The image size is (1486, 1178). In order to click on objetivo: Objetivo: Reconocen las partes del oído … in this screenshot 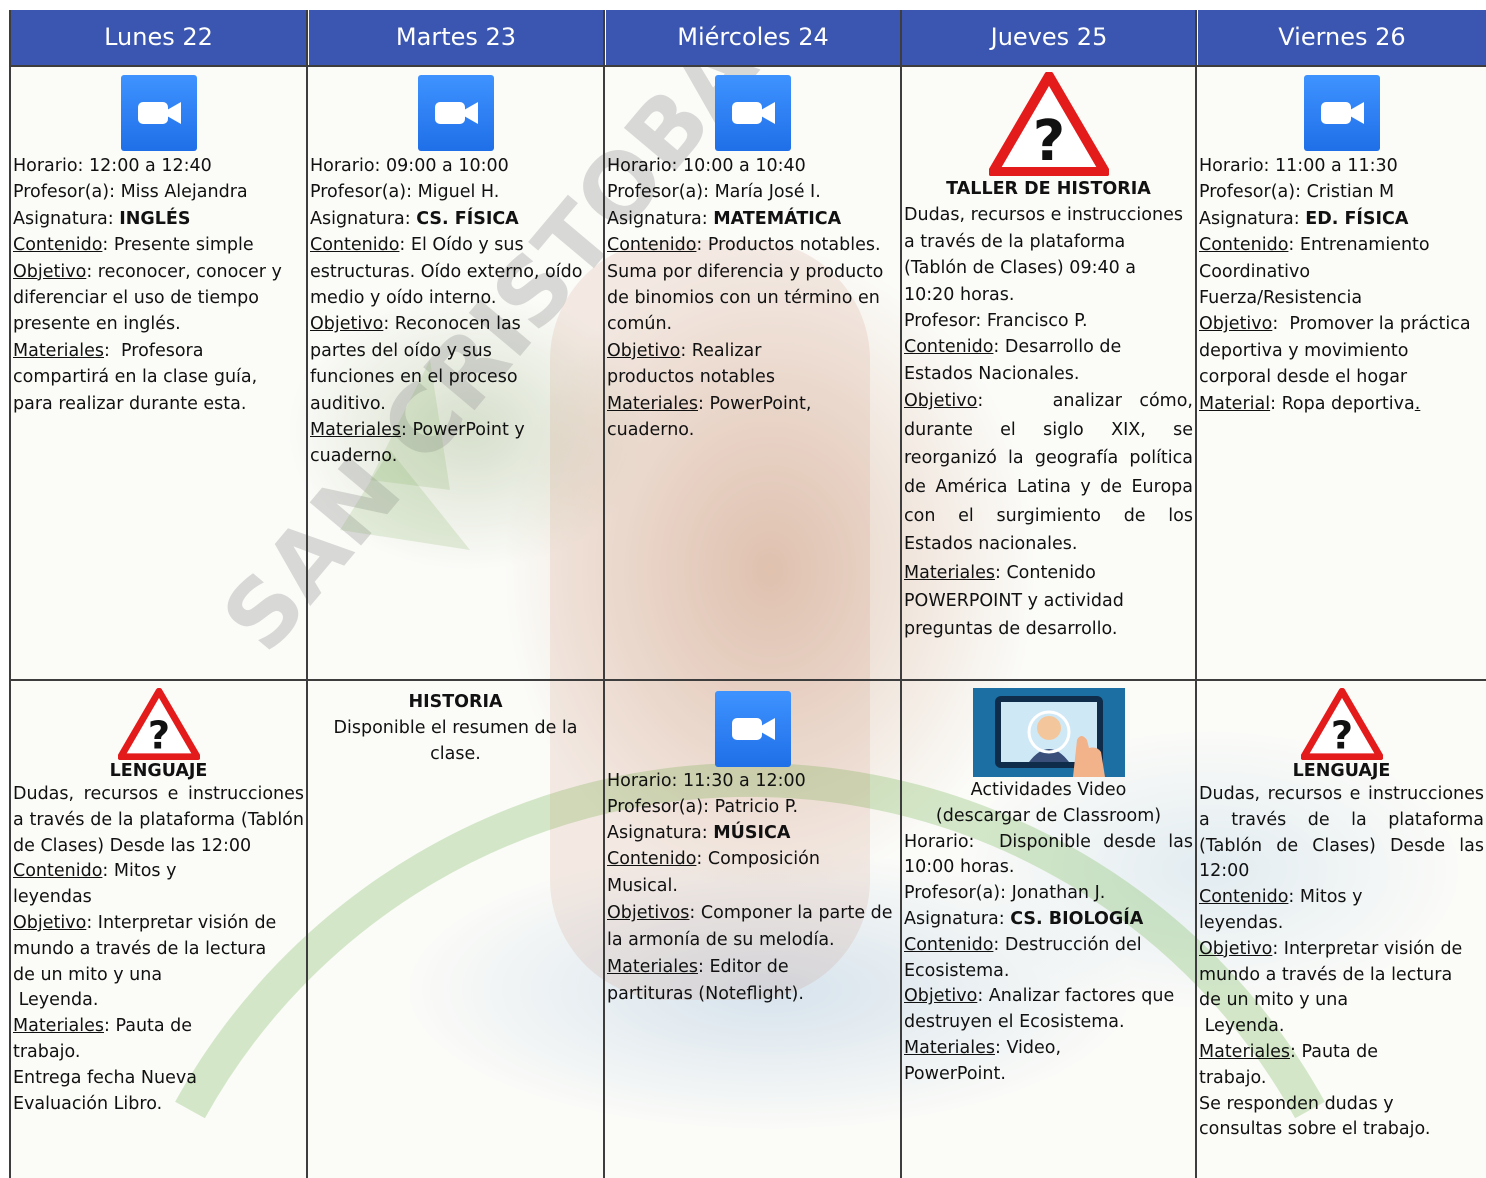, I will do `click(415, 364)`.